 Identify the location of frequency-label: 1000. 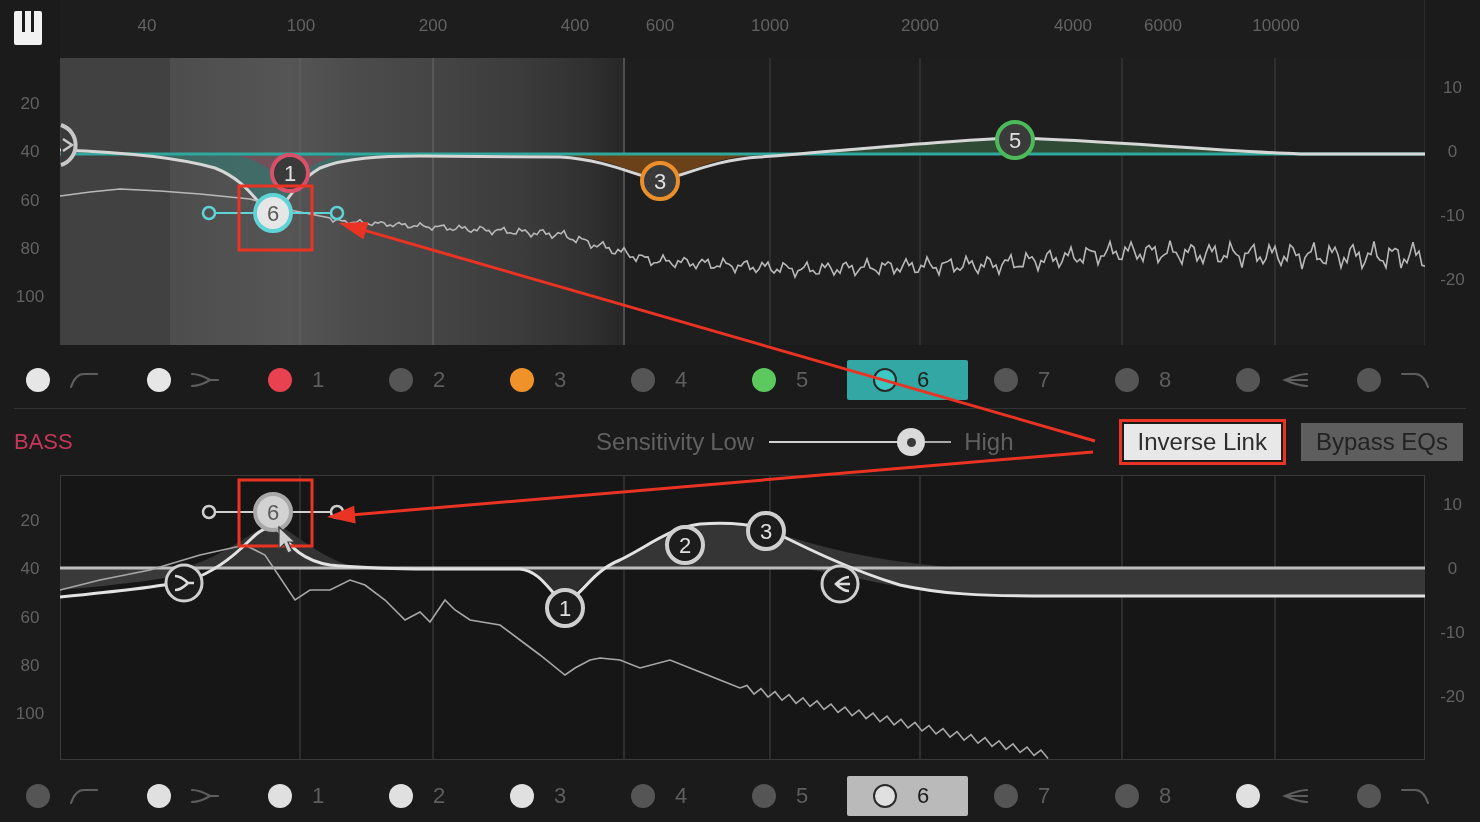
(770, 26).